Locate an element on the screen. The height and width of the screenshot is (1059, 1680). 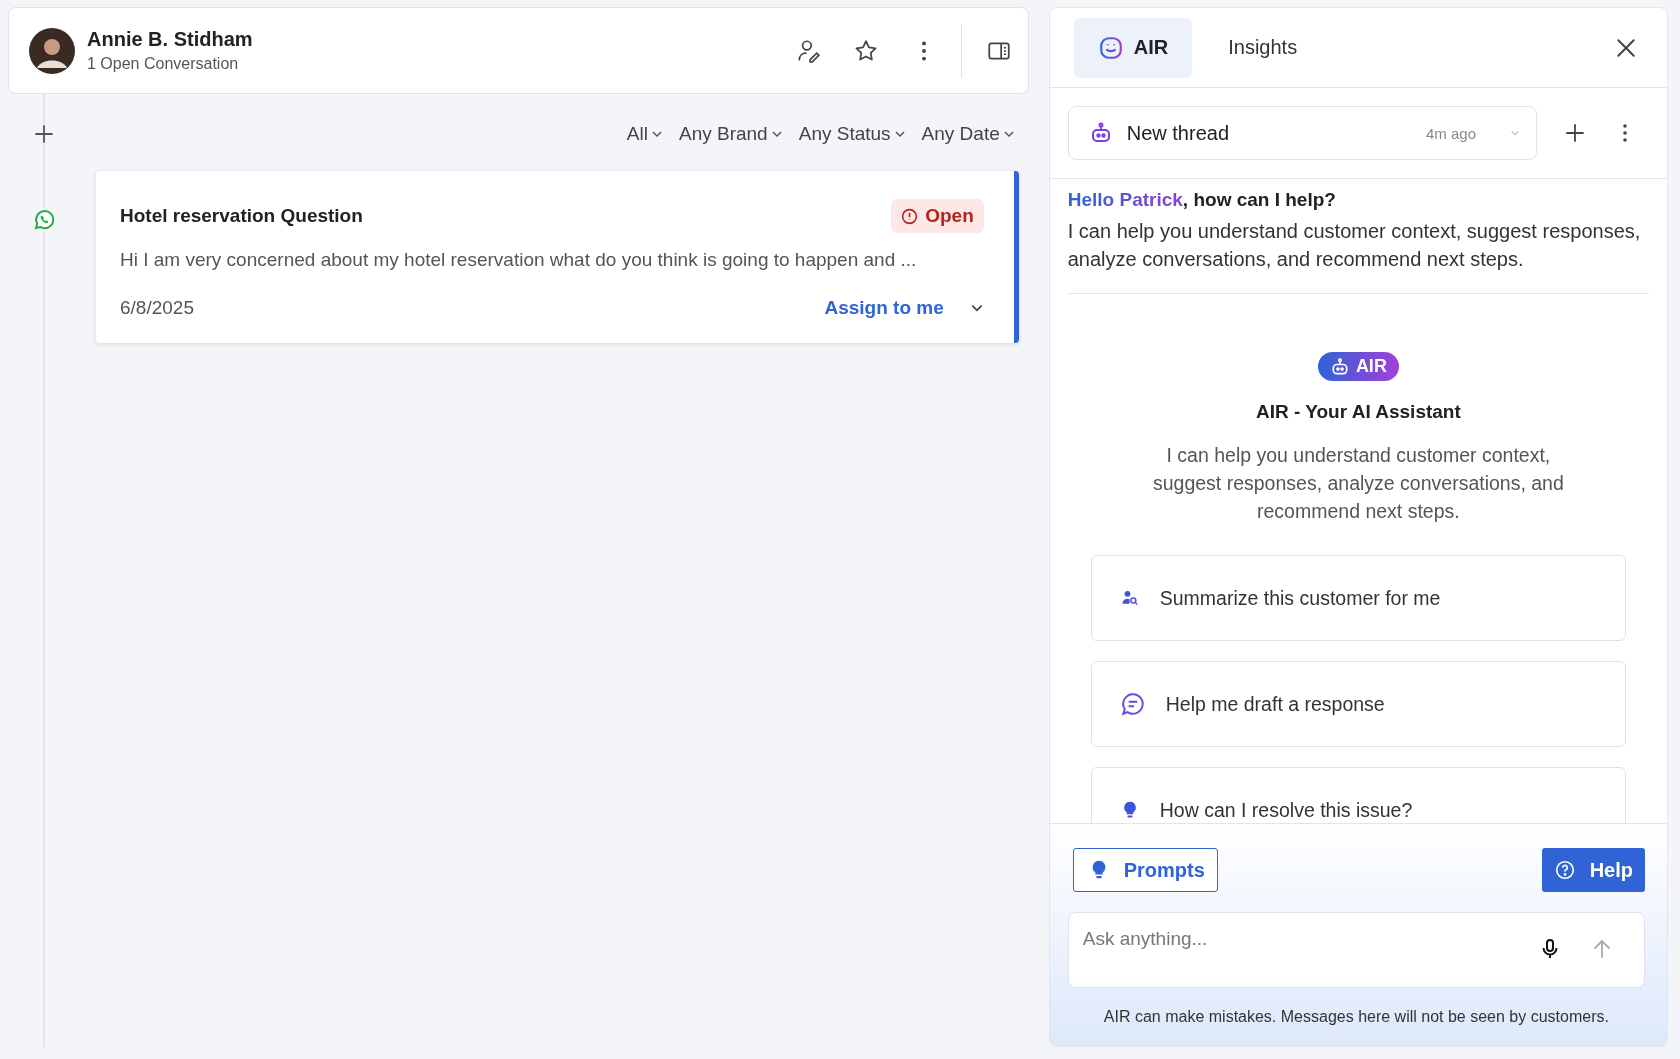
avatar is located at coordinates (52, 50).